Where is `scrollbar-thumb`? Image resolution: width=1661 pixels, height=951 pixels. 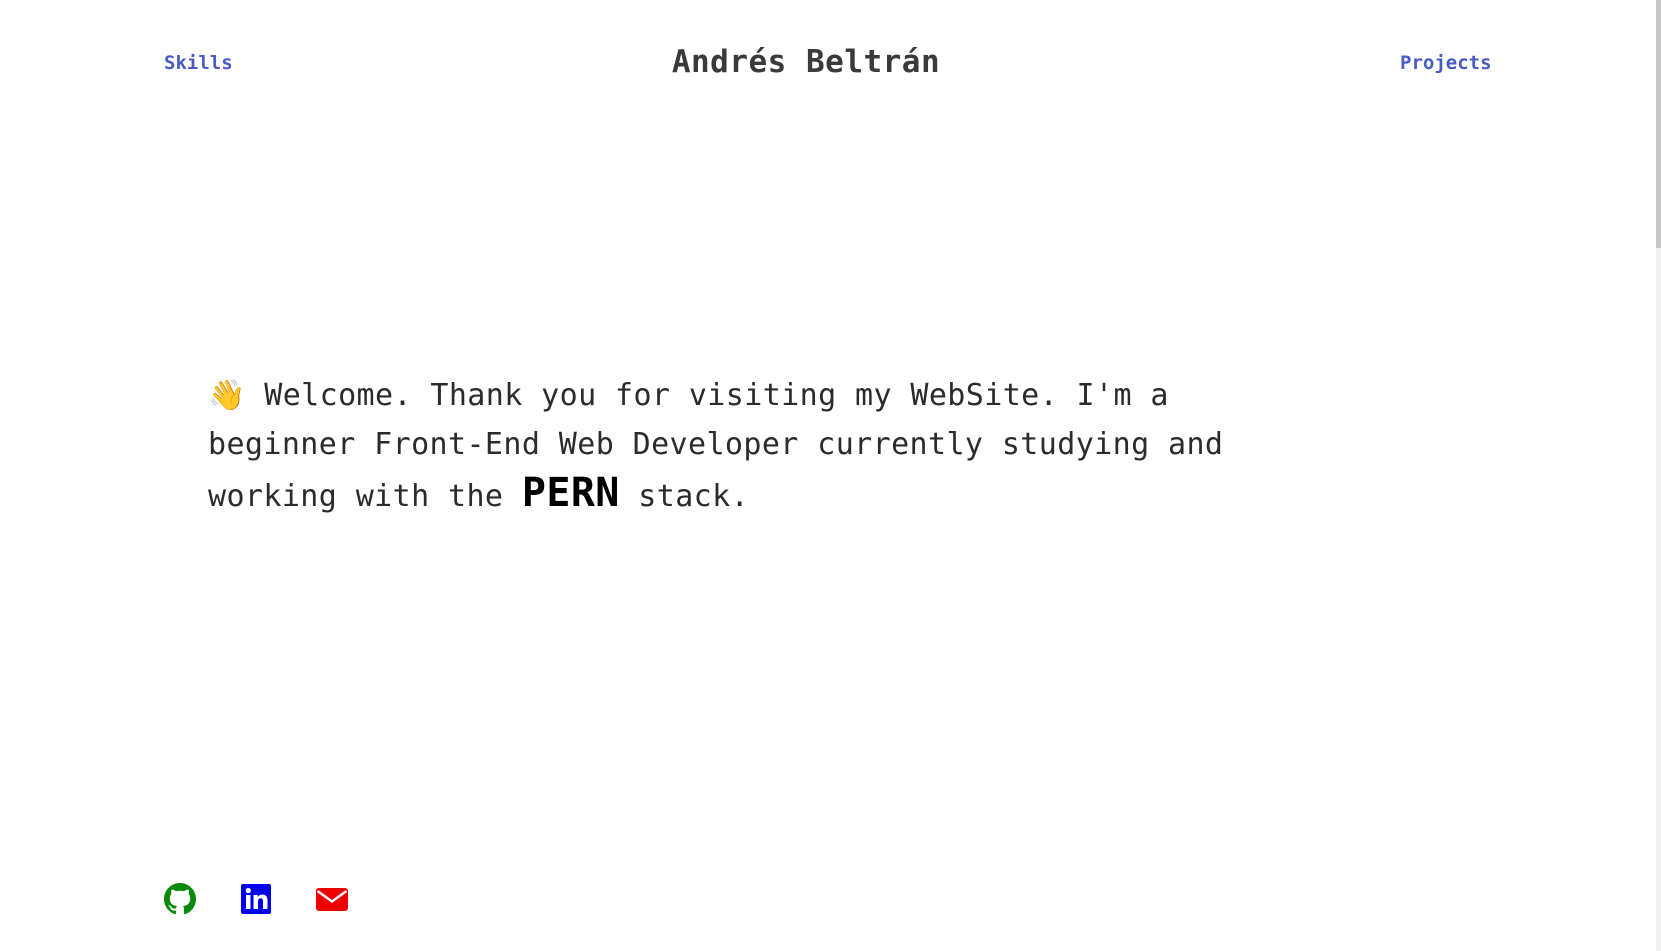
scrollbar-thumb is located at coordinates (1658, 124).